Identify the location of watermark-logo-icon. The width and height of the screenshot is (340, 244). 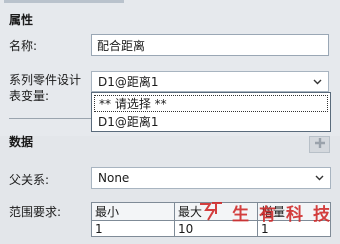
(211, 212).